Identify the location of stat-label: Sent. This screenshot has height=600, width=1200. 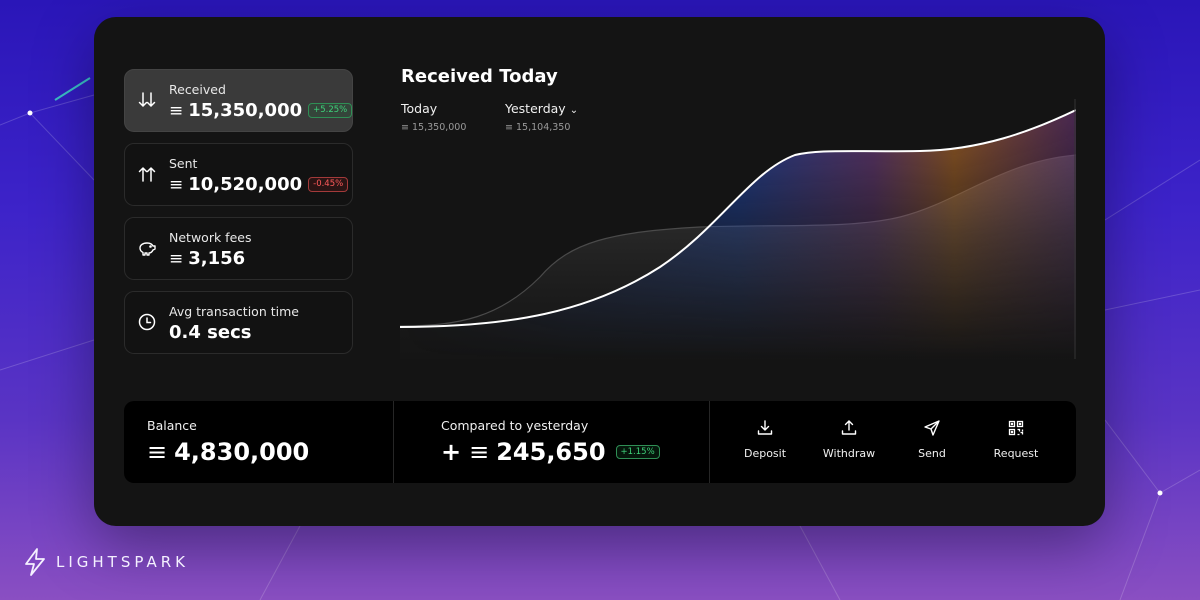
(183, 163).